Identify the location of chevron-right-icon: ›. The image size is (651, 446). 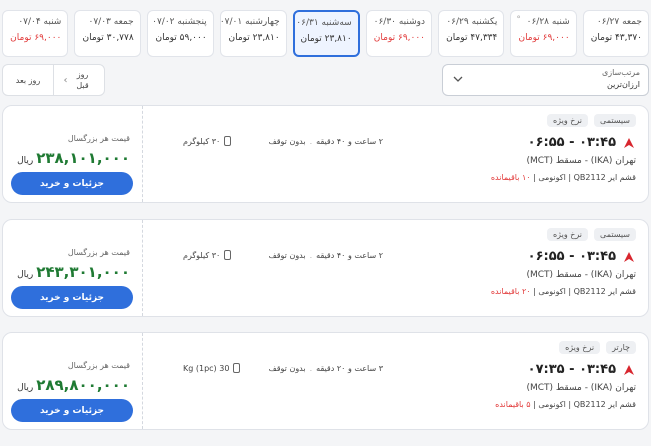
(65, 80).